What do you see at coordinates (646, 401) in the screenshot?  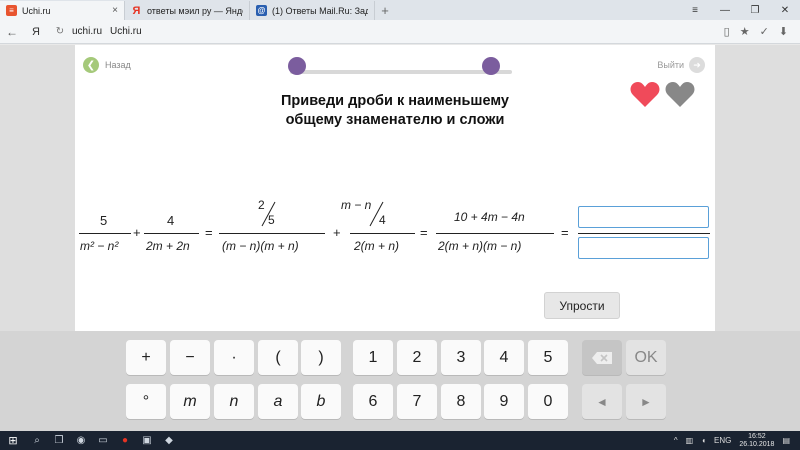 I see `key-right-arrow: ►` at bounding box center [646, 401].